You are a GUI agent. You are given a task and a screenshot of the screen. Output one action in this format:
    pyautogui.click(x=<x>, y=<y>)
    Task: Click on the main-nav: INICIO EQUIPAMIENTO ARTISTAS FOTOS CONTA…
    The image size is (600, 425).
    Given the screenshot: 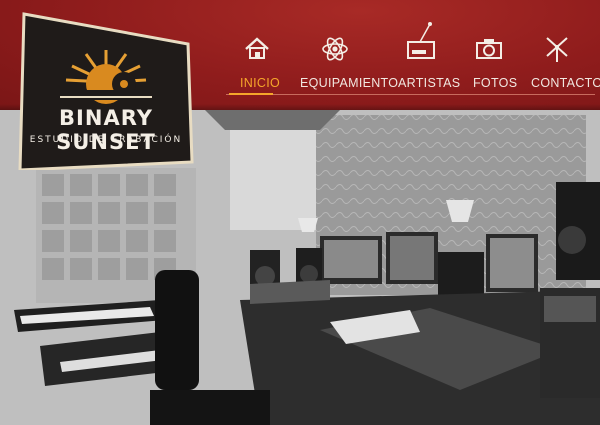 What is the action you would take?
    pyautogui.click(x=413, y=83)
    